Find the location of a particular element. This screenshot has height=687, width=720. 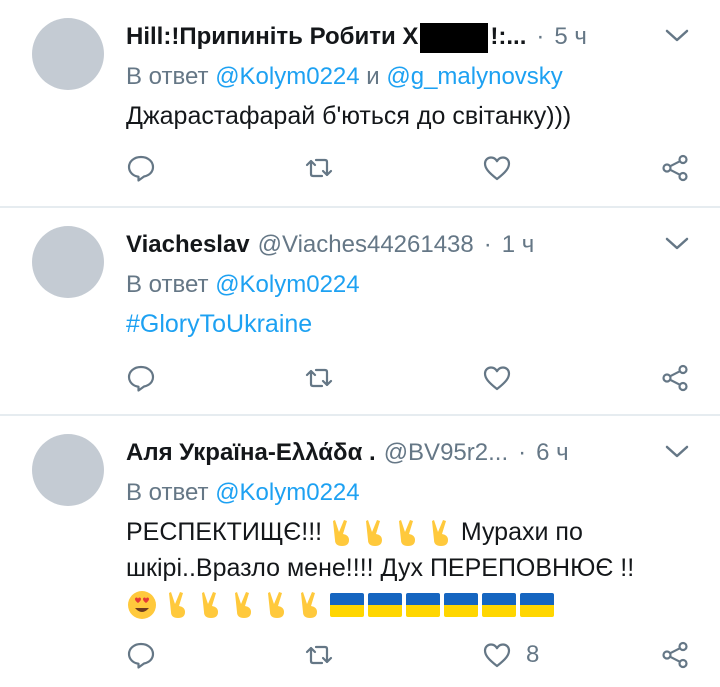

like-button: 8 is located at coordinates (512, 655).